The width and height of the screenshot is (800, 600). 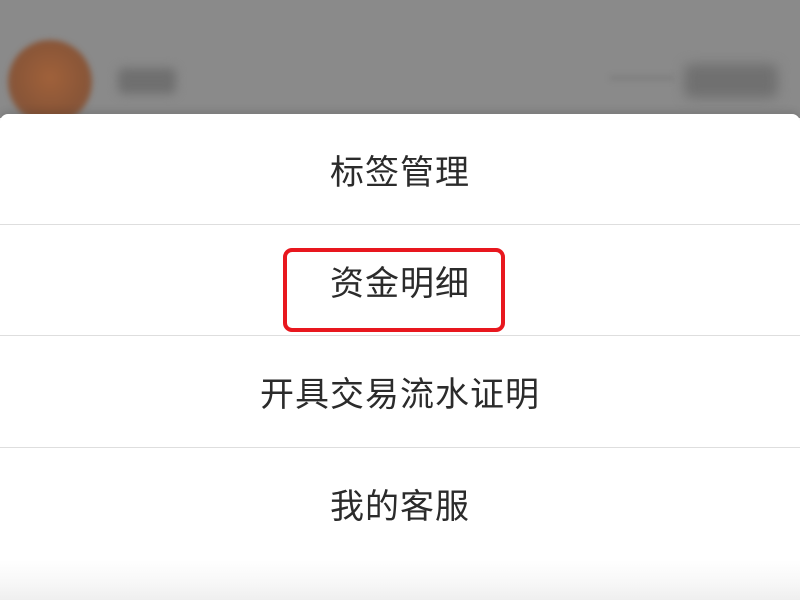 I want to click on blurred-action, so click(x=731, y=81).